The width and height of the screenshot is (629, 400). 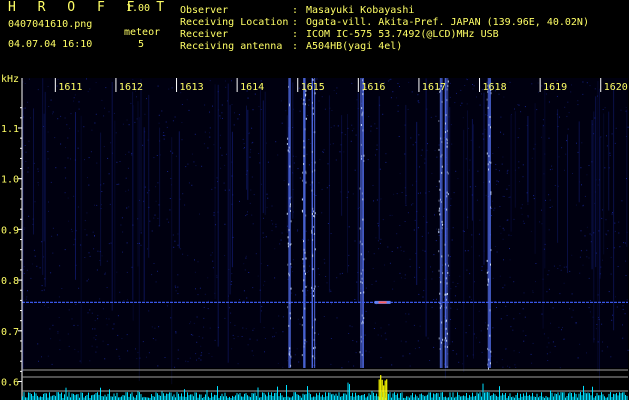 What do you see at coordinates (70, 87) in the screenshot?
I see `x-tick-label: 1611` at bounding box center [70, 87].